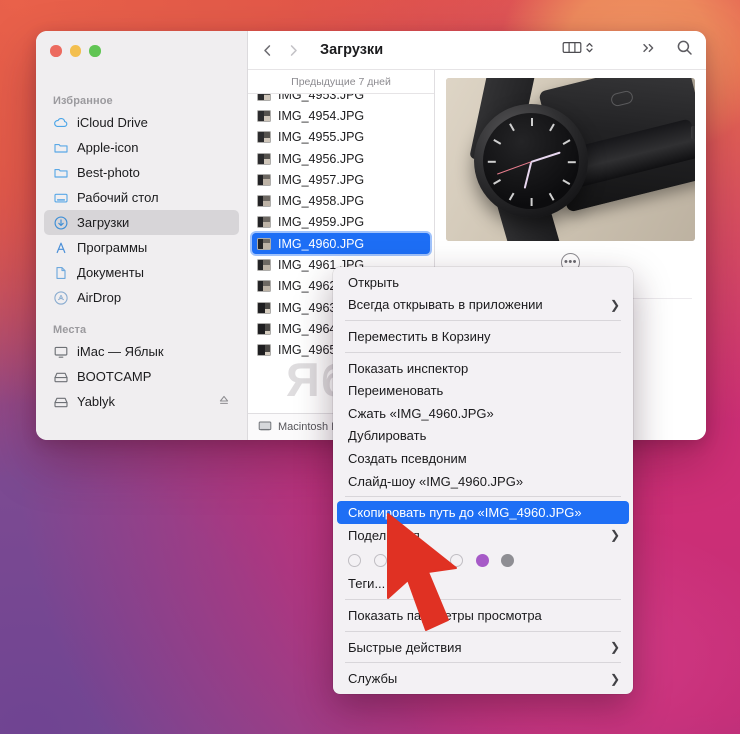 The image size is (740, 734). What do you see at coordinates (114, 376) in the screenshot?
I see `sidebar-item-label: BOOTCAMP` at bounding box center [114, 376].